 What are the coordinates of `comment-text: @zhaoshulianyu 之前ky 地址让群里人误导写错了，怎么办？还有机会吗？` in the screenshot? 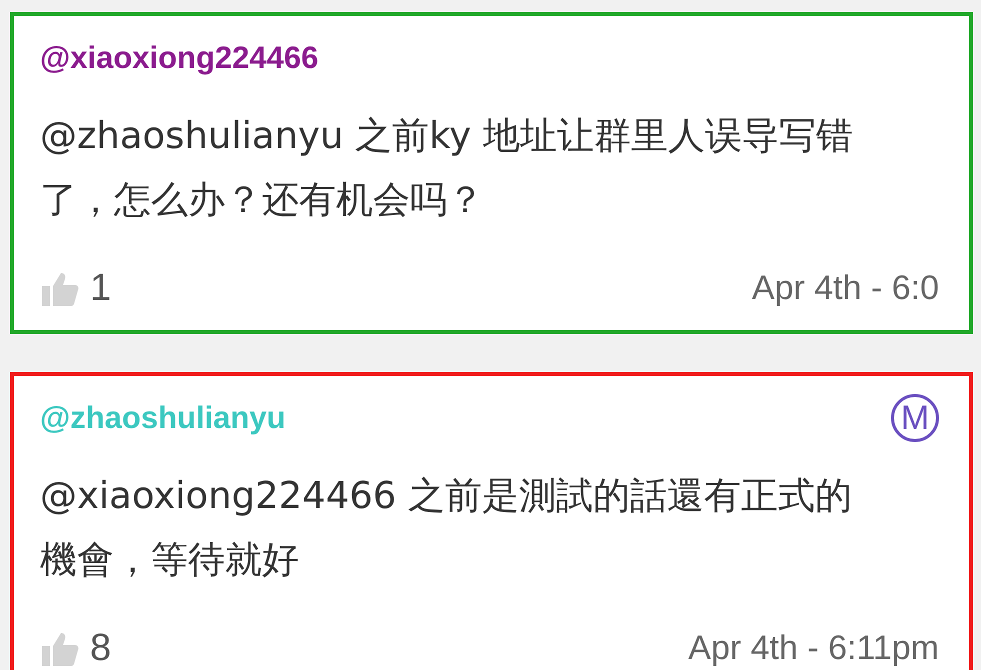 It's located at (447, 168).